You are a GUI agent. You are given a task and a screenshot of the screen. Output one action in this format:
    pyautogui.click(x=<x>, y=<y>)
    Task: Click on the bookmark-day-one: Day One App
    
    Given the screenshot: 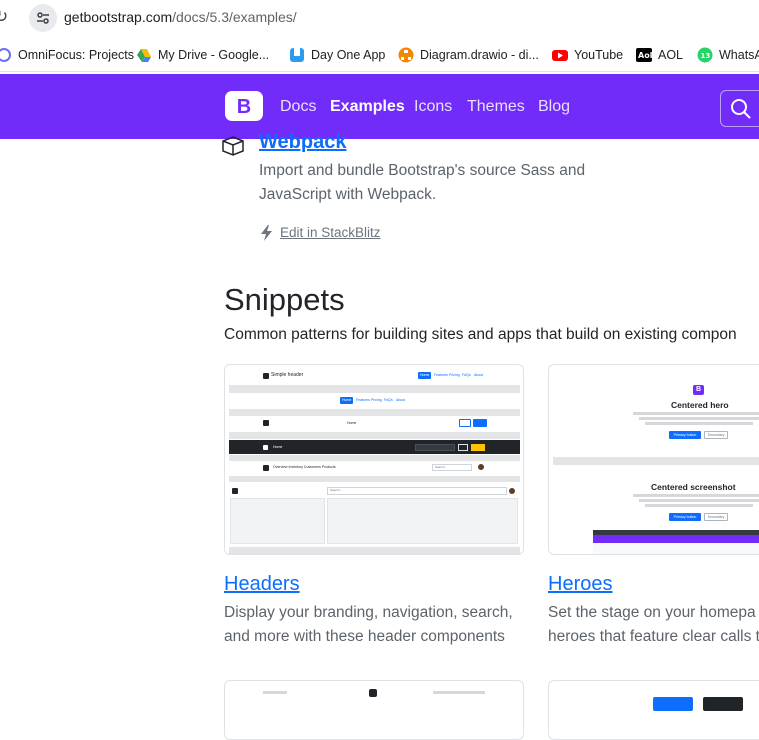 What is the action you would take?
    pyautogui.click(x=337, y=55)
    